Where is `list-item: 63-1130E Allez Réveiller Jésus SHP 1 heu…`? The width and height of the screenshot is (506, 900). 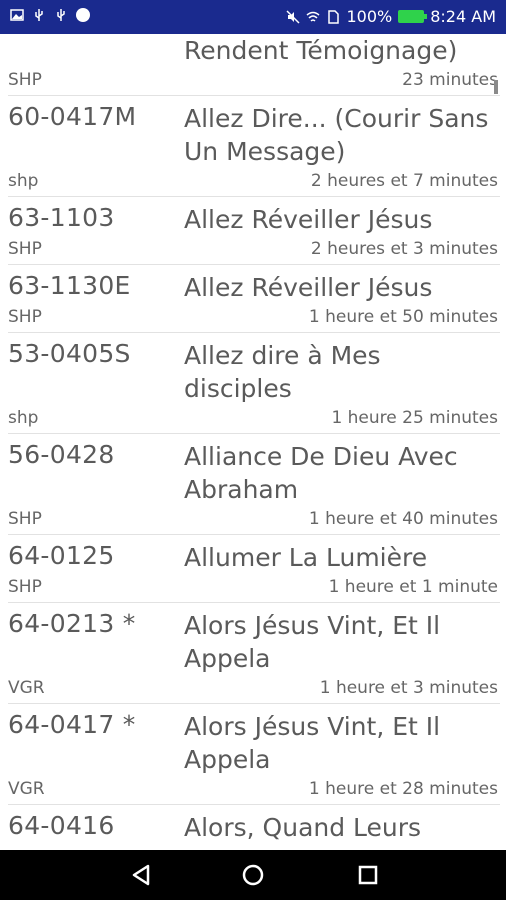
list-item: 63-1130E Allez Réveiller Jésus SHP 1 heu… is located at coordinates (254, 299).